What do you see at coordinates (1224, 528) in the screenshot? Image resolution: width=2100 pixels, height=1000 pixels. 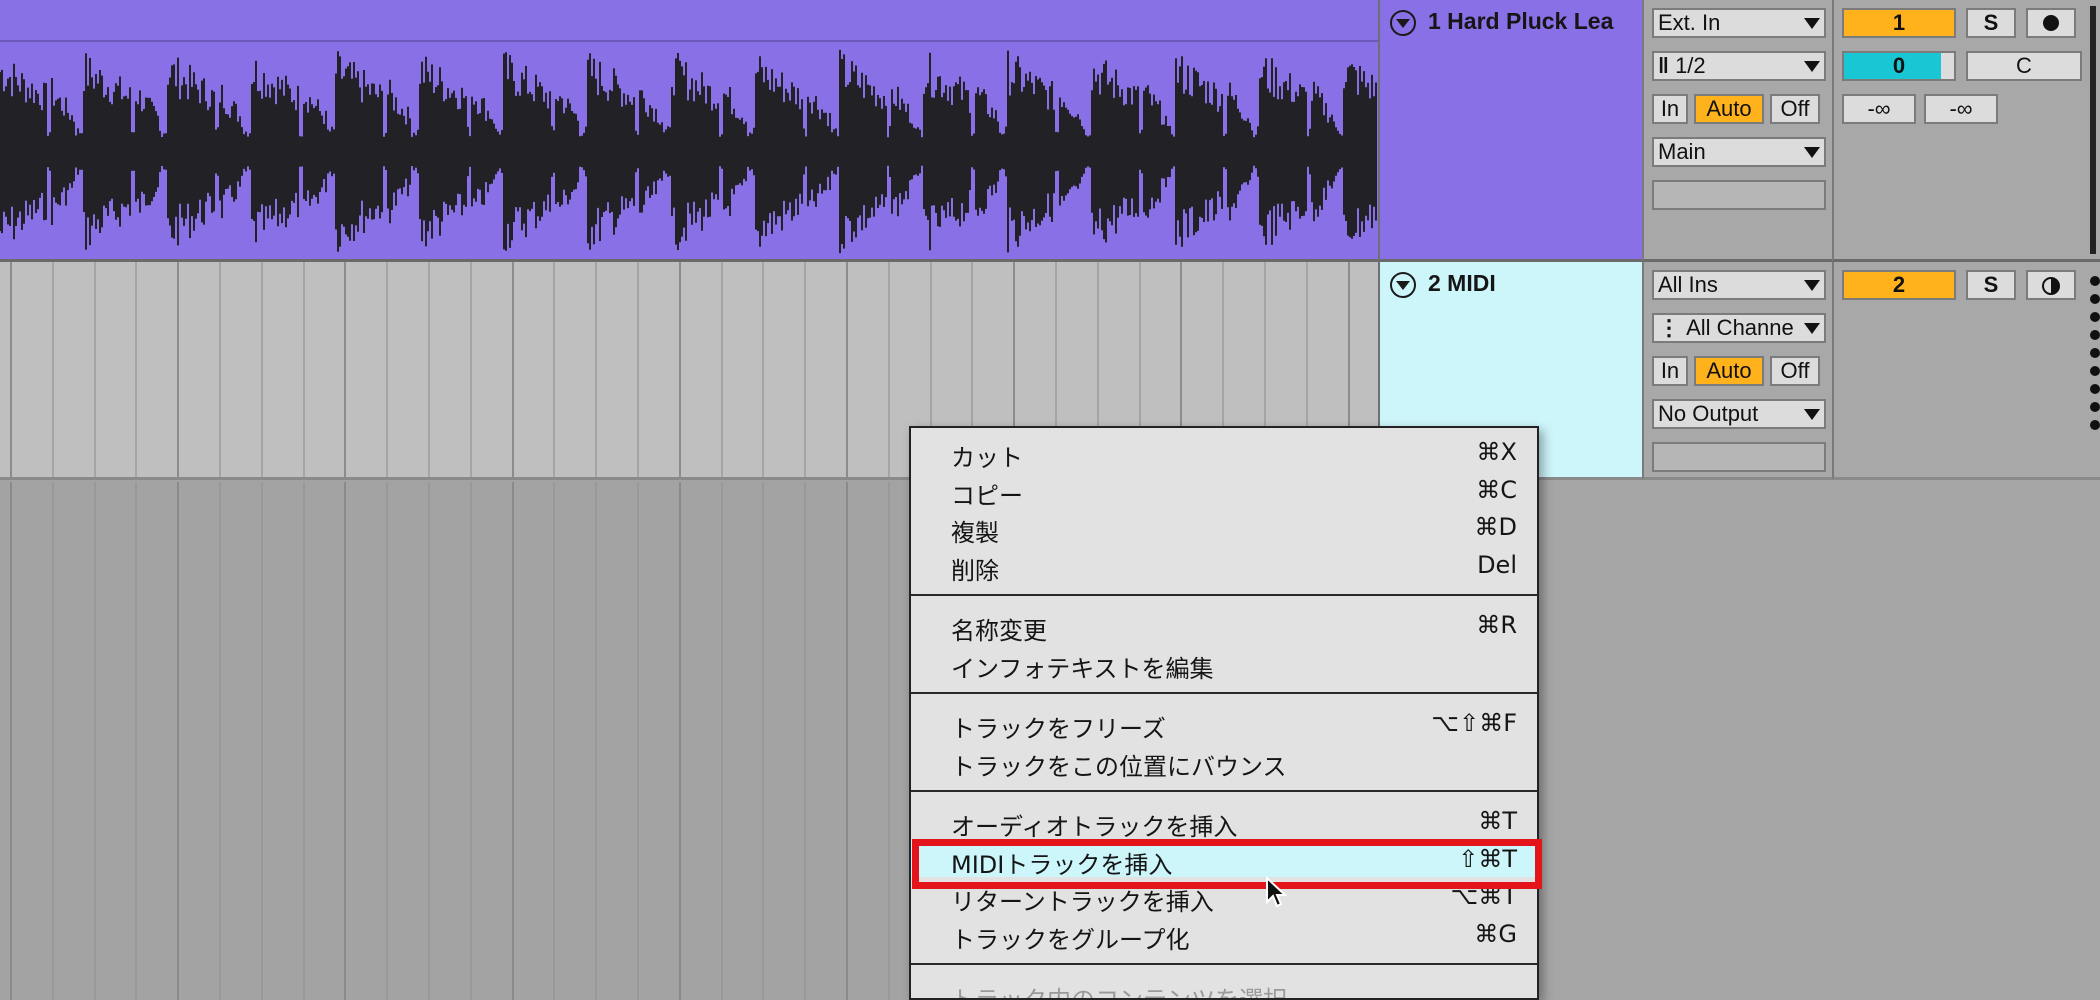 I see `menu-item: 複製 ⌘D` at bounding box center [1224, 528].